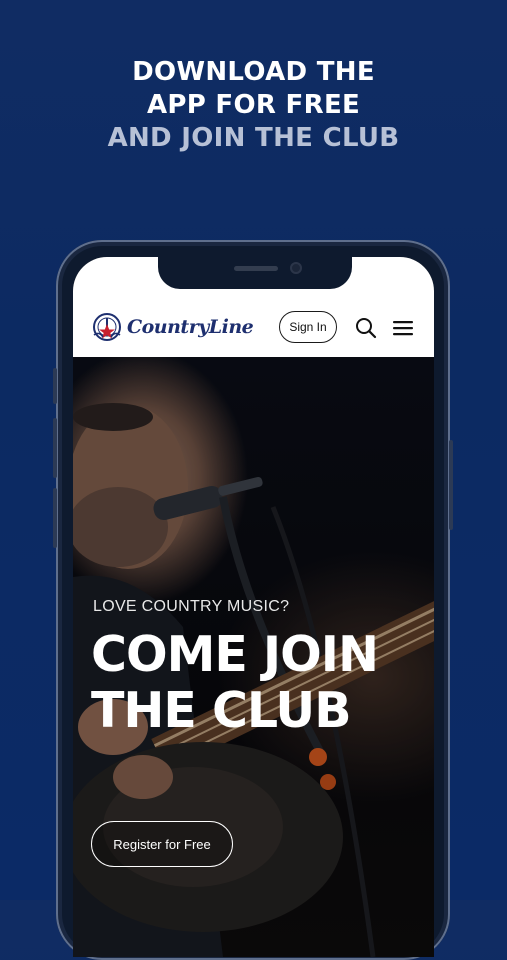 The image size is (507, 960). I want to click on hero-headline: COME JOIN THE CLUB, so click(261, 683).